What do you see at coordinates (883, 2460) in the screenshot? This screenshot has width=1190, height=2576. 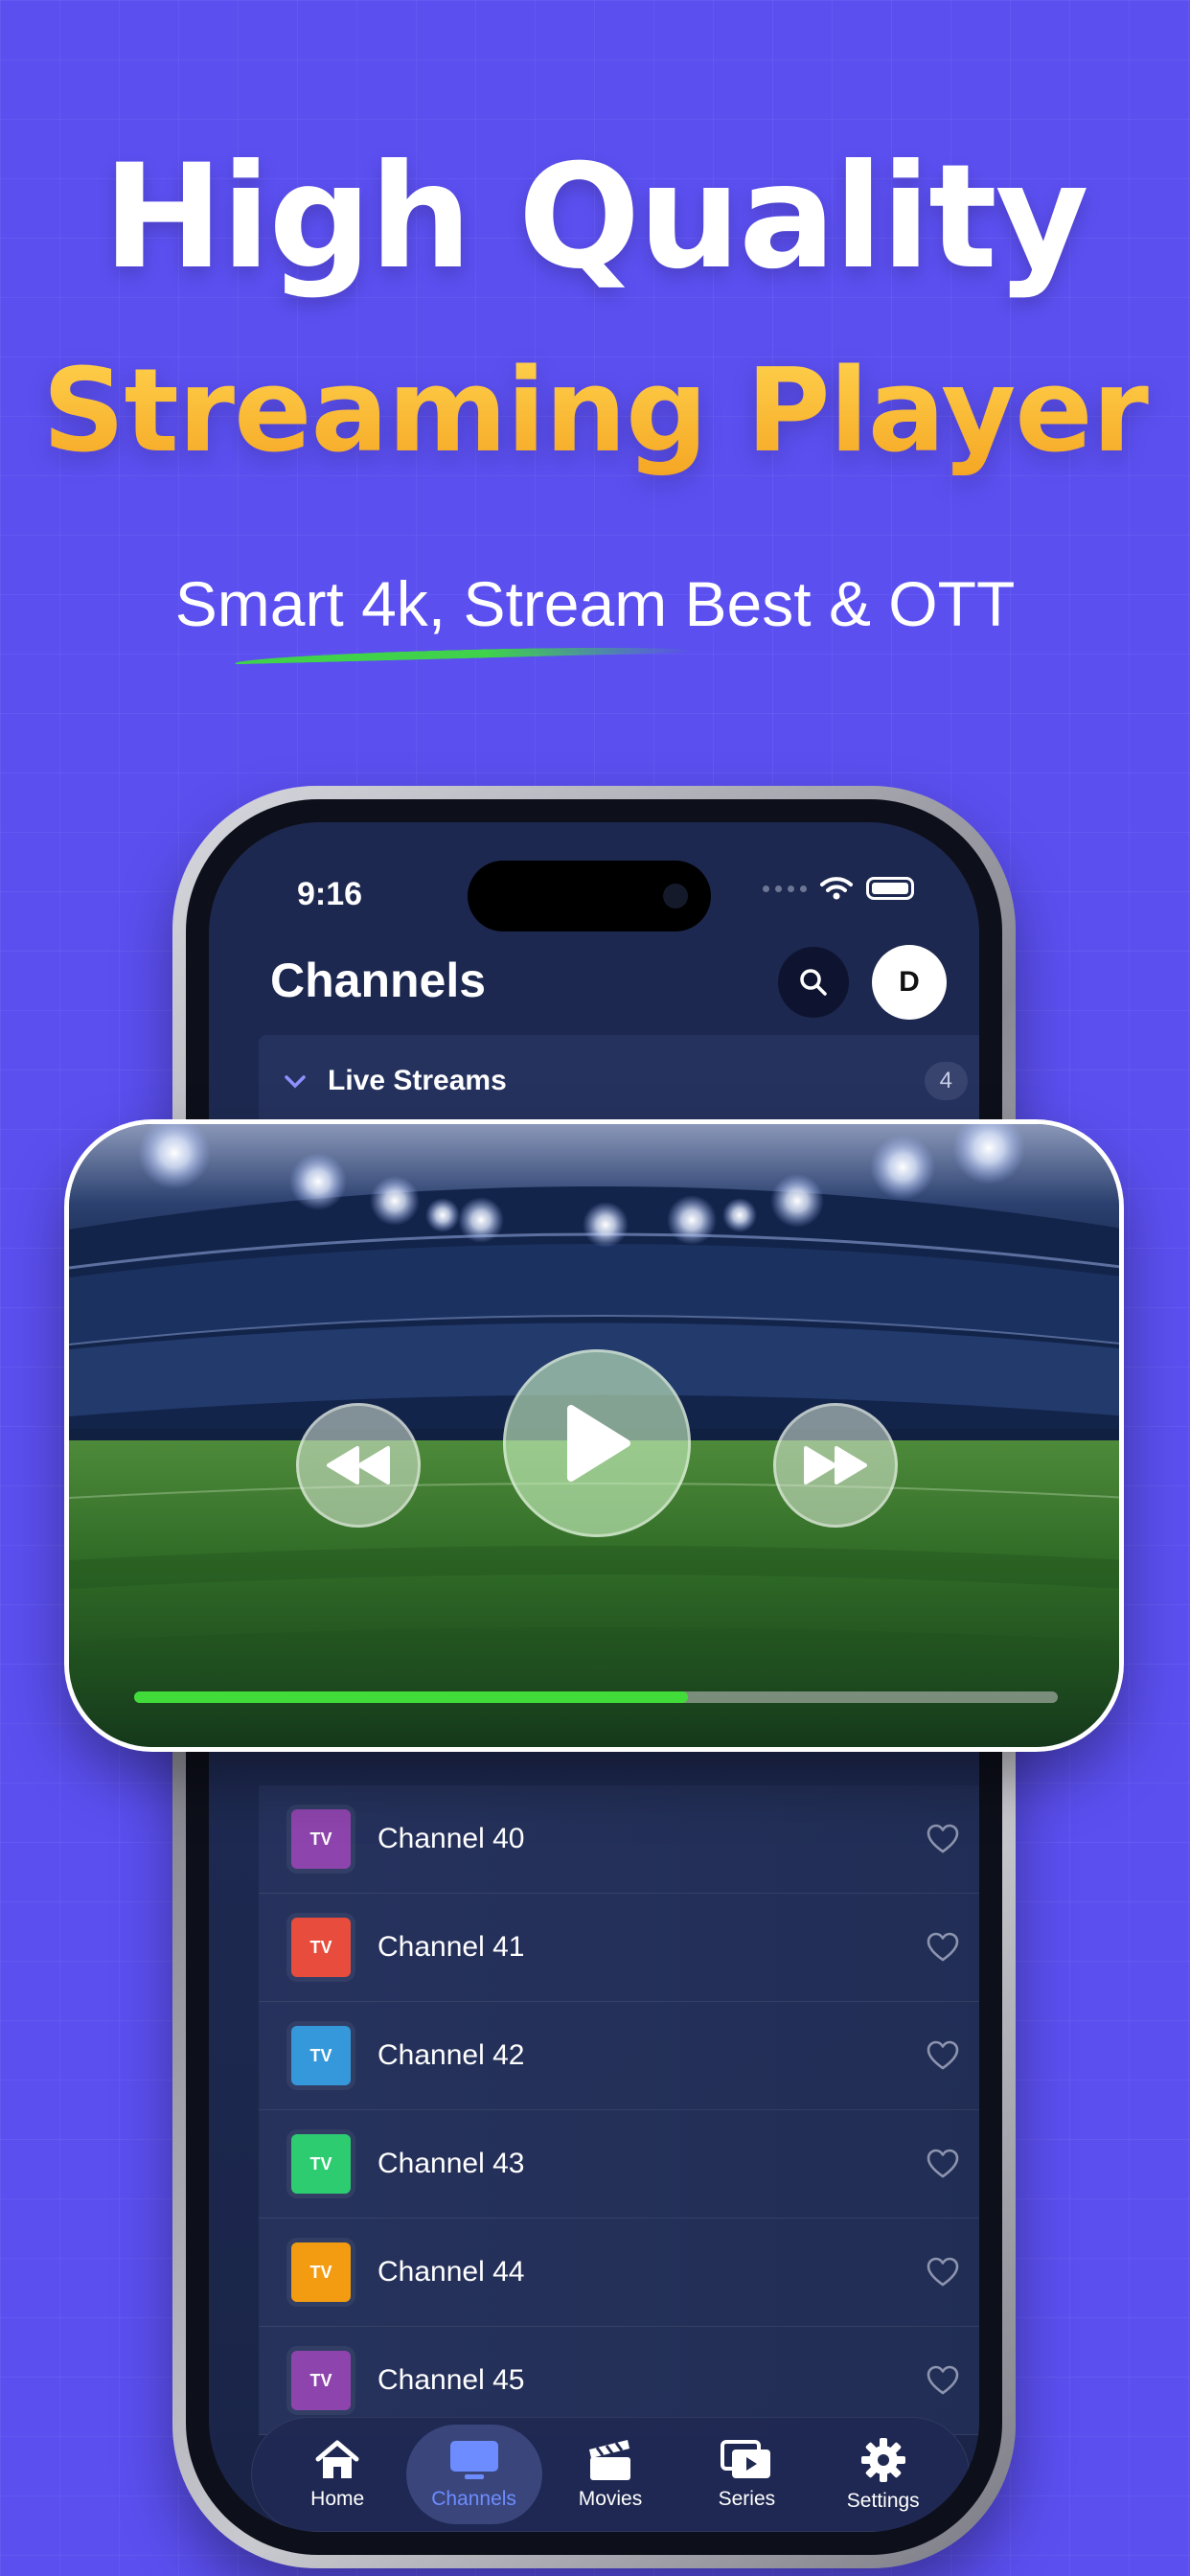 I see `gear-icon` at bounding box center [883, 2460].